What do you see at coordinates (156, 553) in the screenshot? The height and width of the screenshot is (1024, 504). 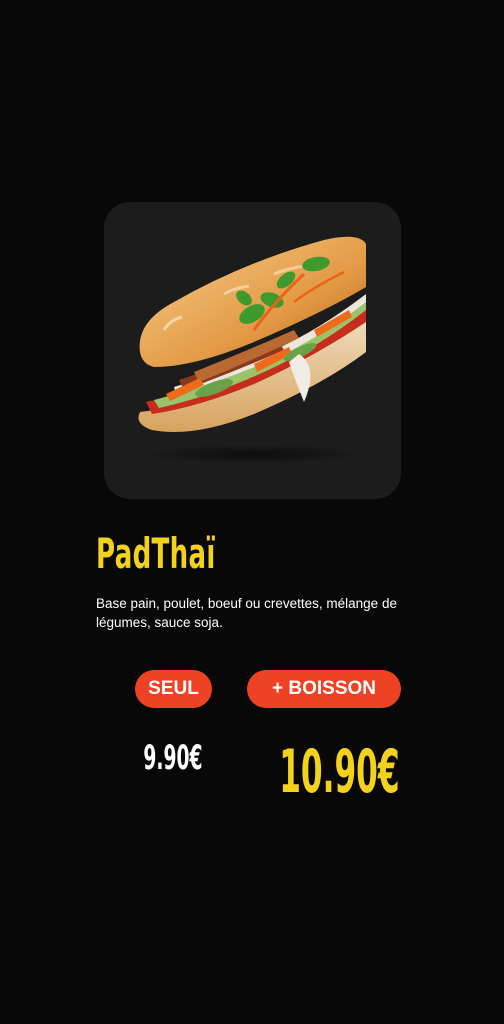 I see `product-title: PadThaï` at bounding box center [156, 553].